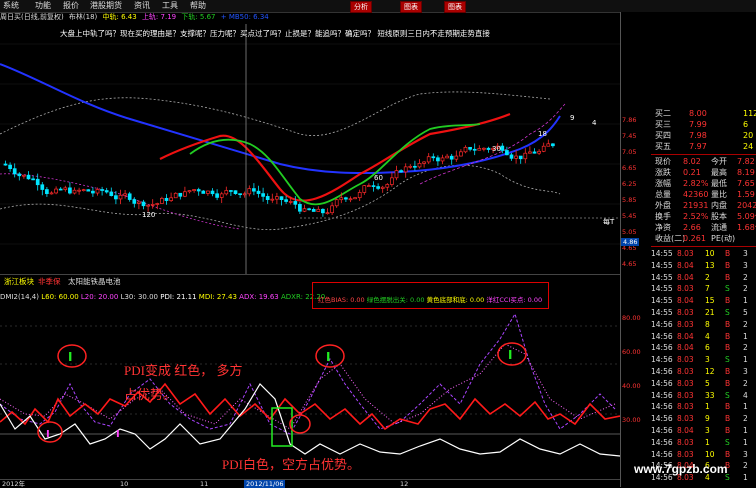  Describe the element at coordinates (699, 395) in the screenshot. I see `tick-row: 14:56 8.03 33 S 4` at that location.